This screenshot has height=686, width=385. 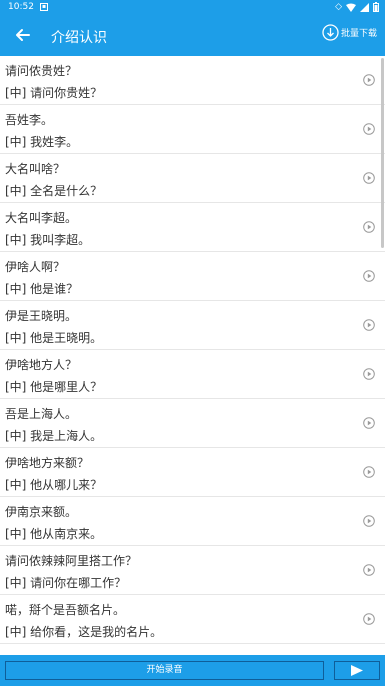 I want to click on mandarin-text: [中] 他是王晓明。, so click(x=54, y=338).